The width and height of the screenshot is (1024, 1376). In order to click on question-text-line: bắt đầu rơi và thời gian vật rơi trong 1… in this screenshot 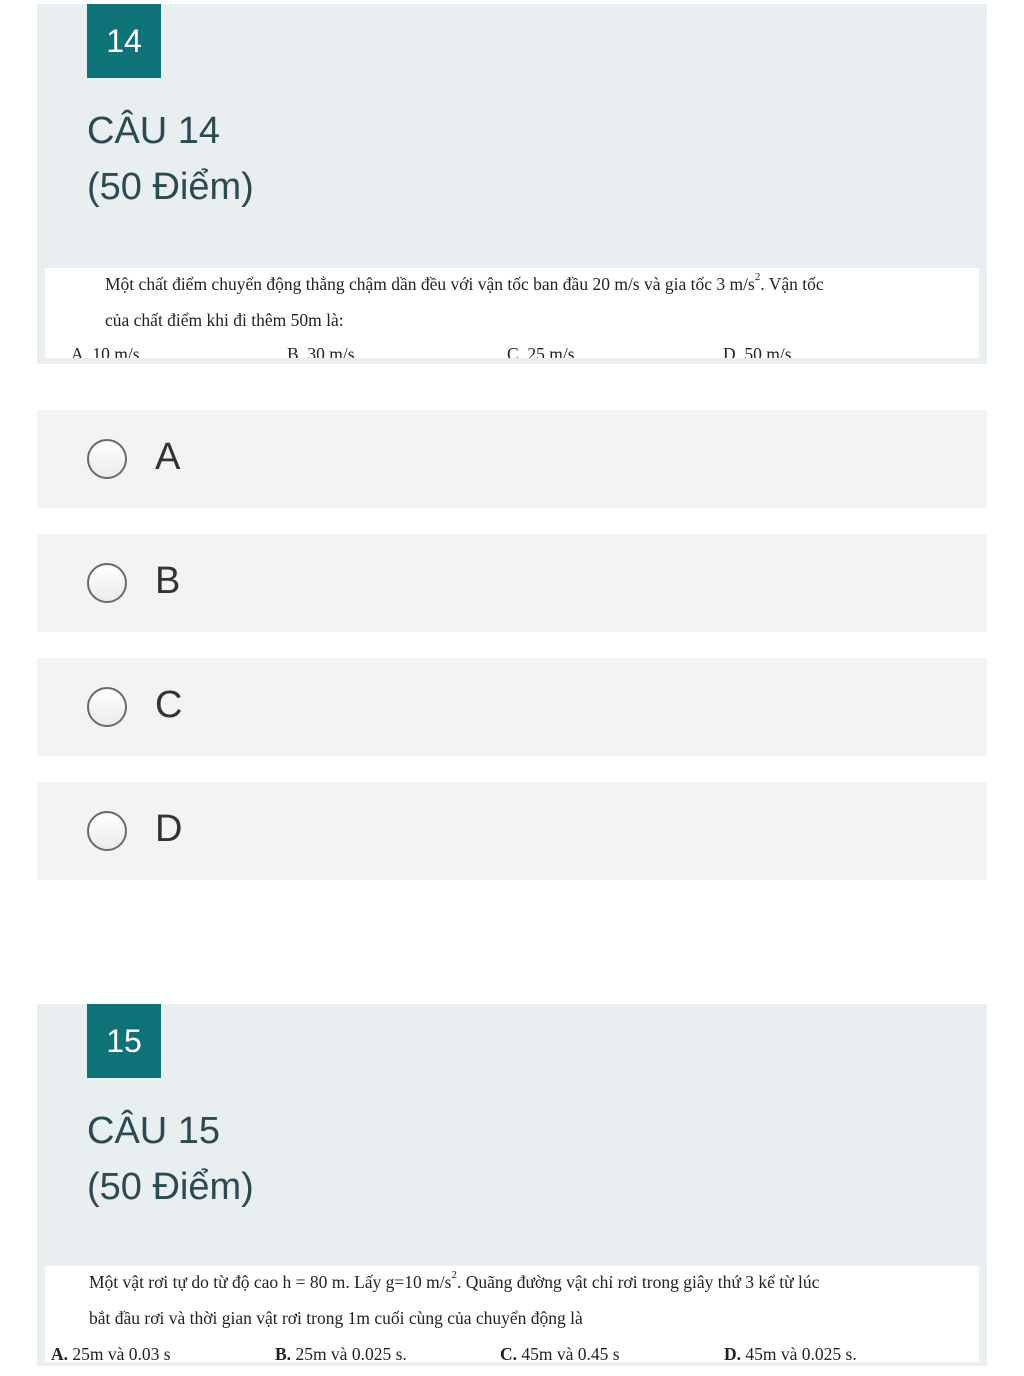, I will do `click(336, 1318)`.